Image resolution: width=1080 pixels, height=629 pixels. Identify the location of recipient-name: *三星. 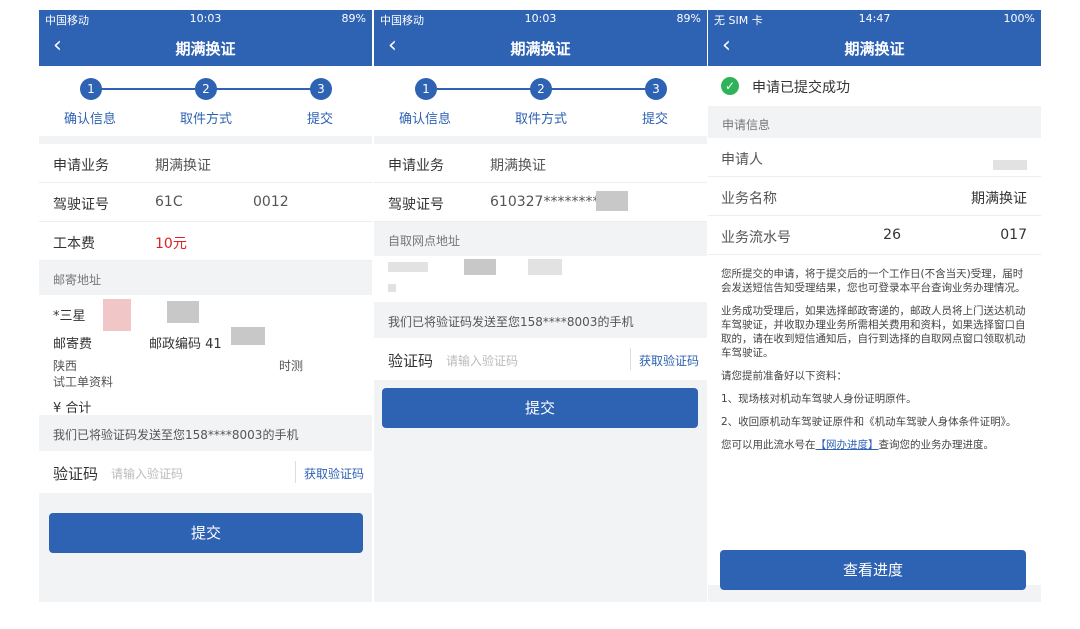
(69, 316).